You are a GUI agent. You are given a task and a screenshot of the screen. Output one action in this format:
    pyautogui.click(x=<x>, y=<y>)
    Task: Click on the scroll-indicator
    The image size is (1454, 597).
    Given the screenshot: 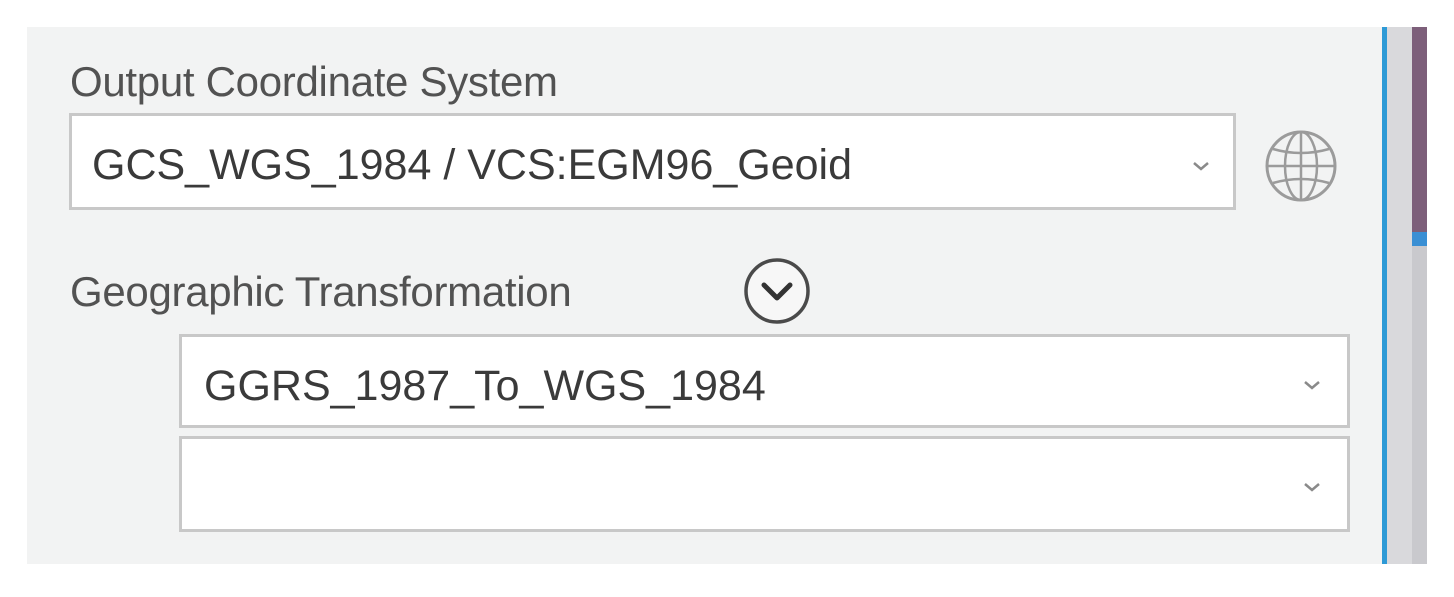 What is the action you would take?
    pyautogui.click(x=1419, y=239)
    